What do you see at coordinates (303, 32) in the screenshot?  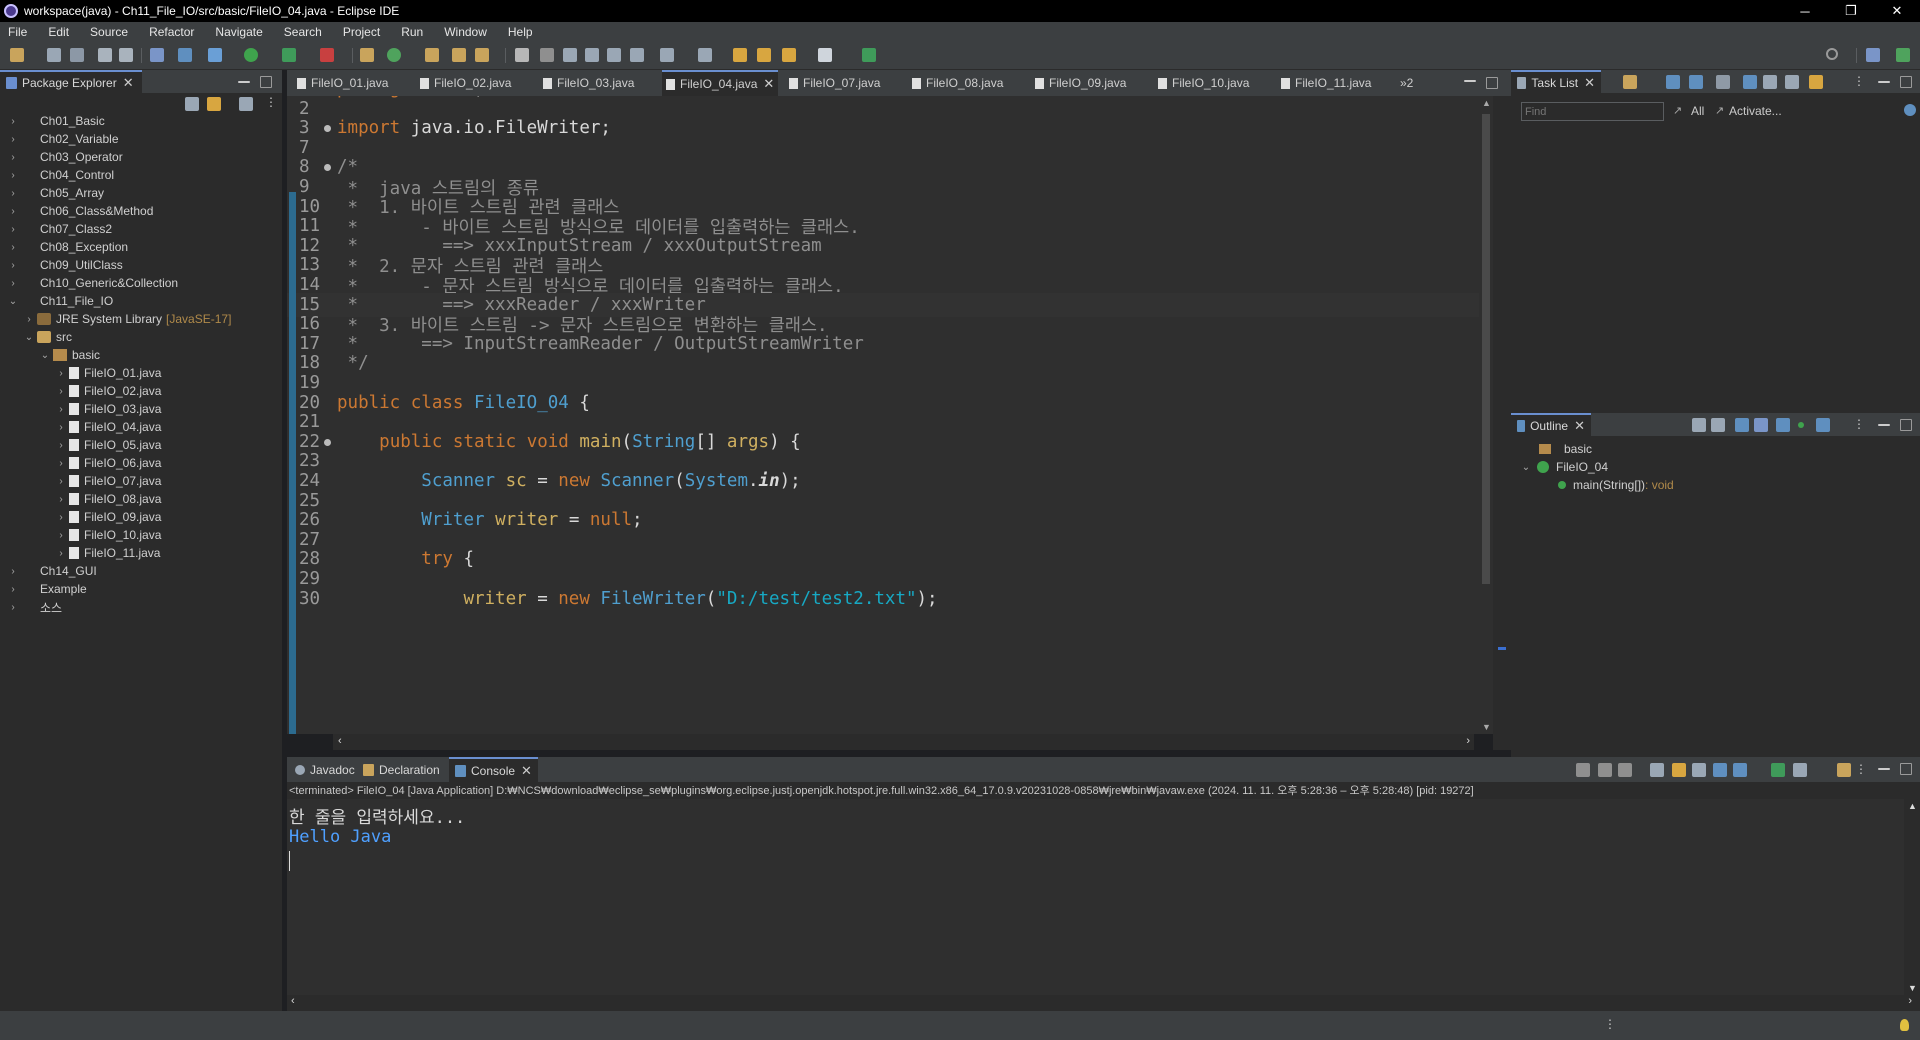 I see `menu-search: Search` at bounding box center [303, 32].